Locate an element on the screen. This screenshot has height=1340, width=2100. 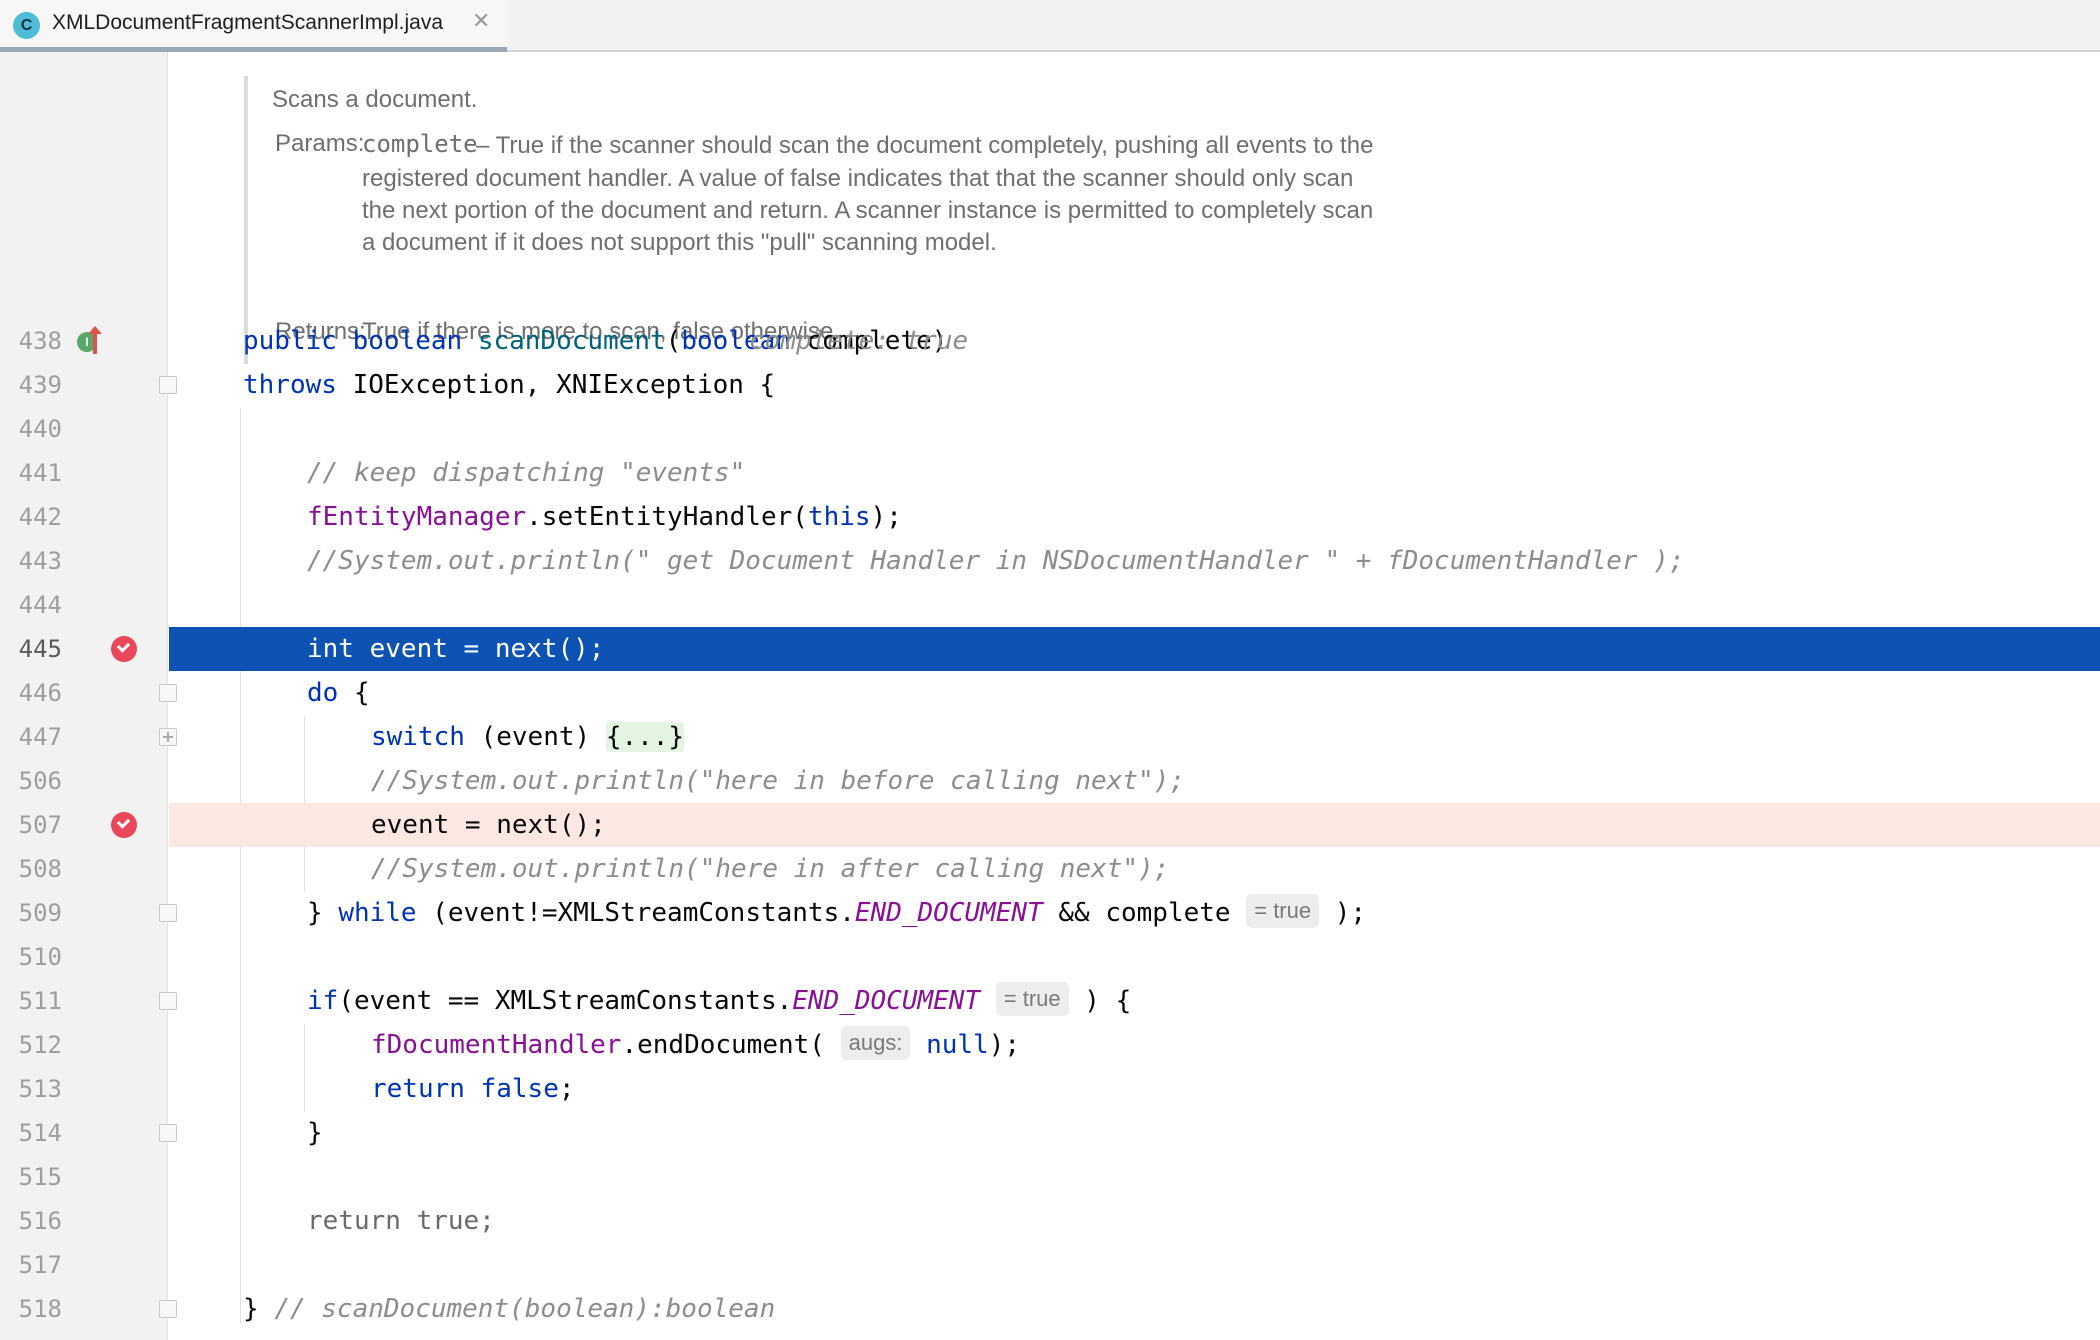
current-execution-line: int event = next(); is located at coordinates (1134, 649).